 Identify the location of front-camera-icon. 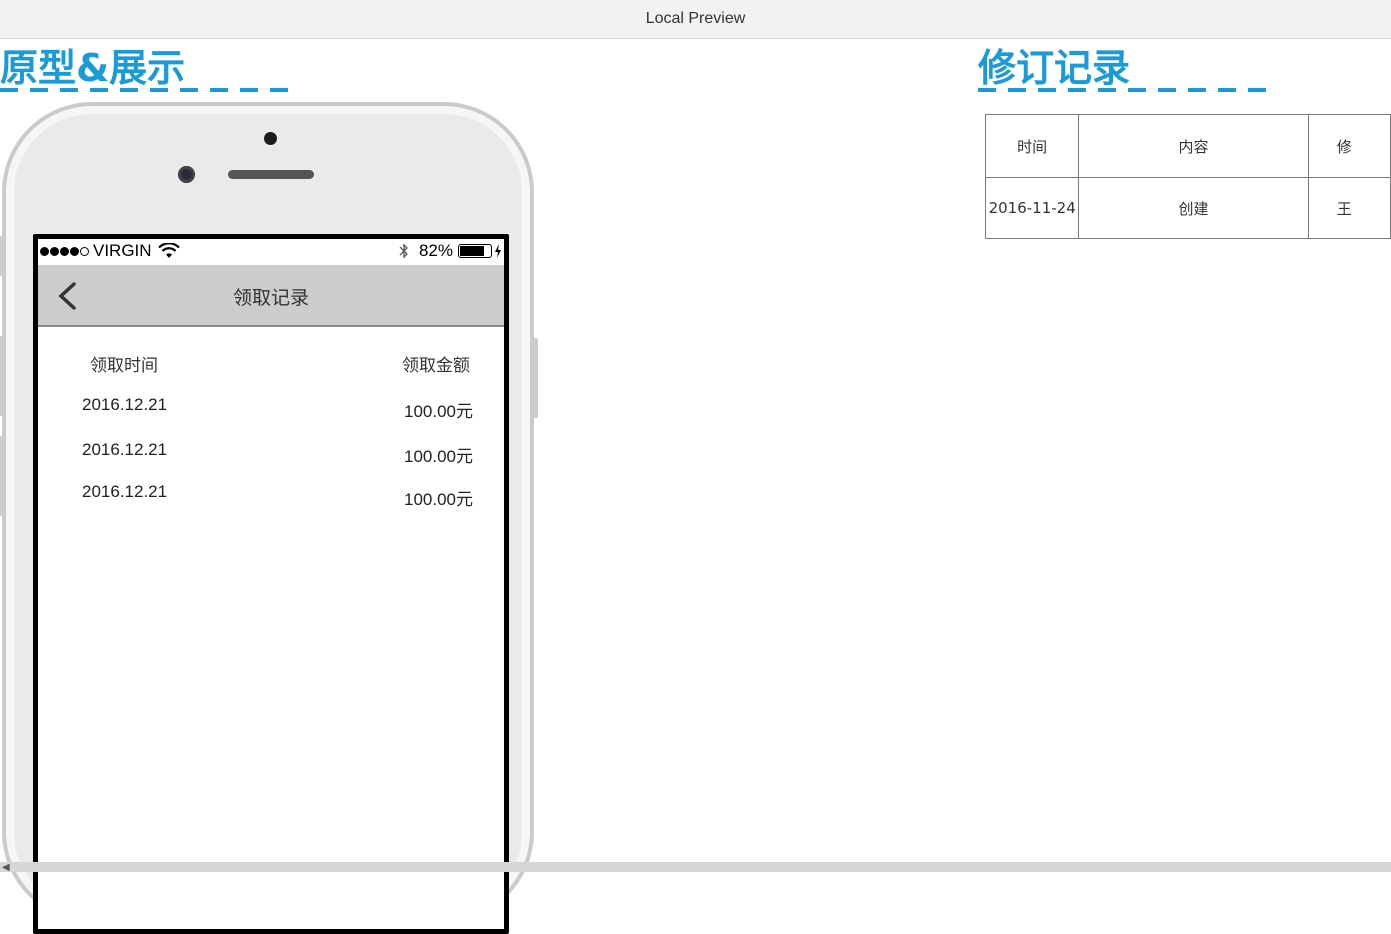
(186, 174).